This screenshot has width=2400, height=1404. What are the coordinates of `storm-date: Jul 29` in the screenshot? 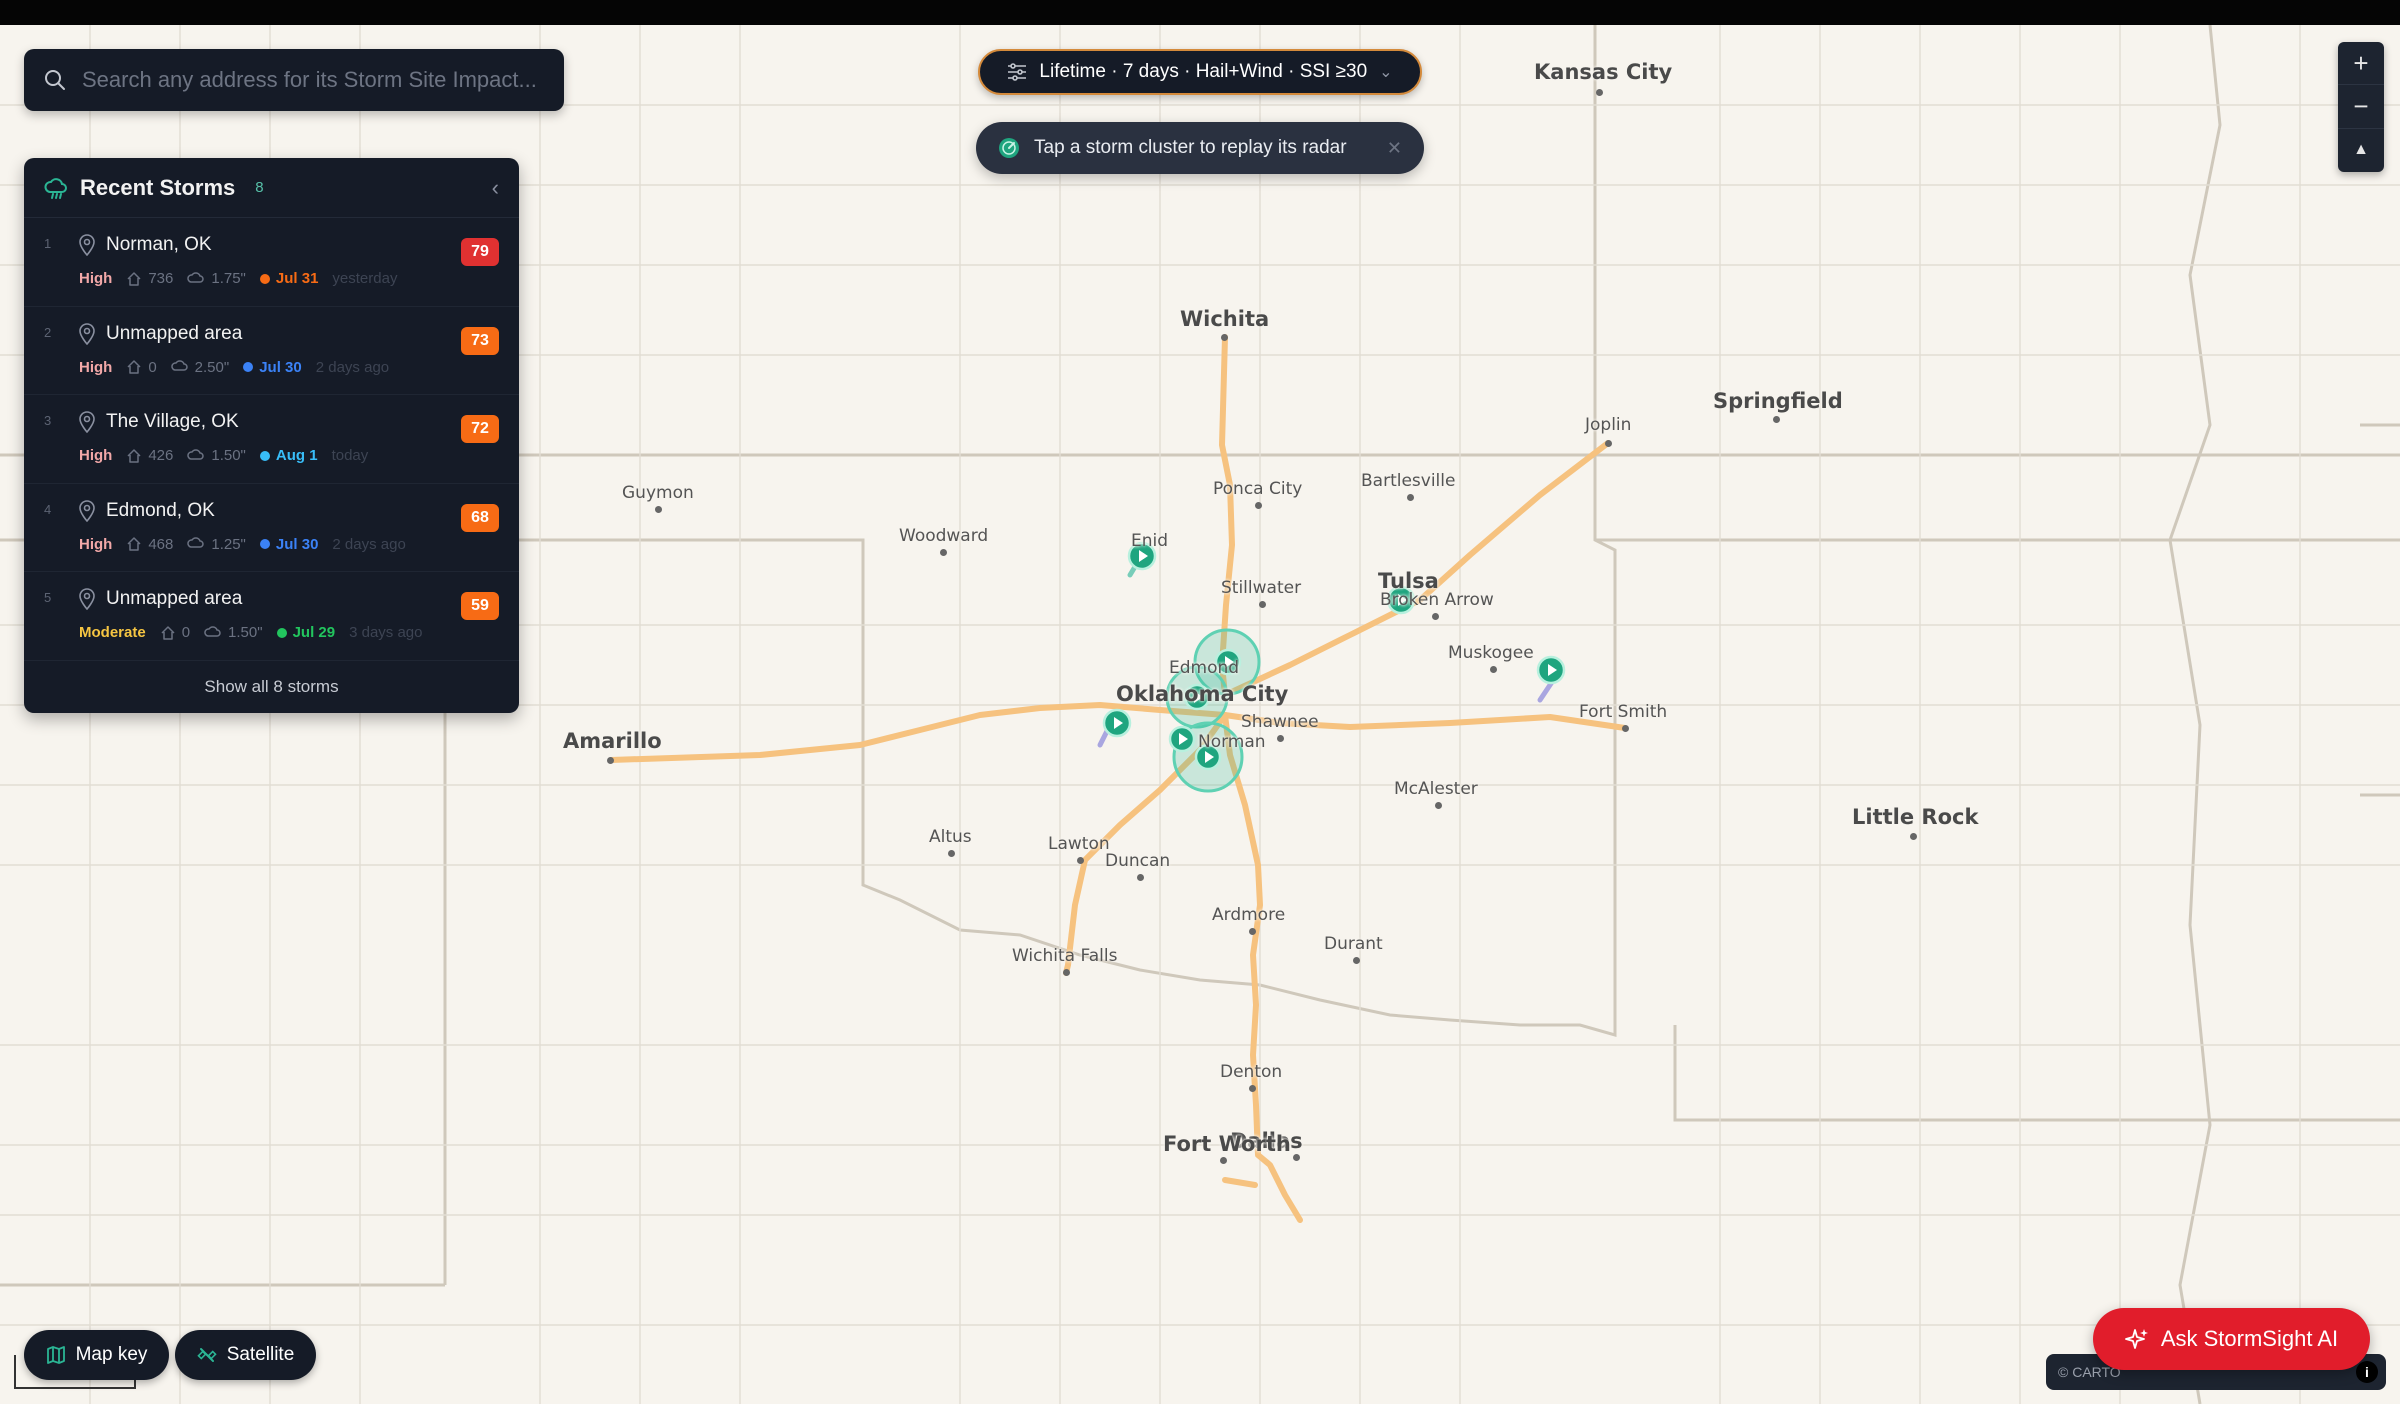 It's located at (314, 632).